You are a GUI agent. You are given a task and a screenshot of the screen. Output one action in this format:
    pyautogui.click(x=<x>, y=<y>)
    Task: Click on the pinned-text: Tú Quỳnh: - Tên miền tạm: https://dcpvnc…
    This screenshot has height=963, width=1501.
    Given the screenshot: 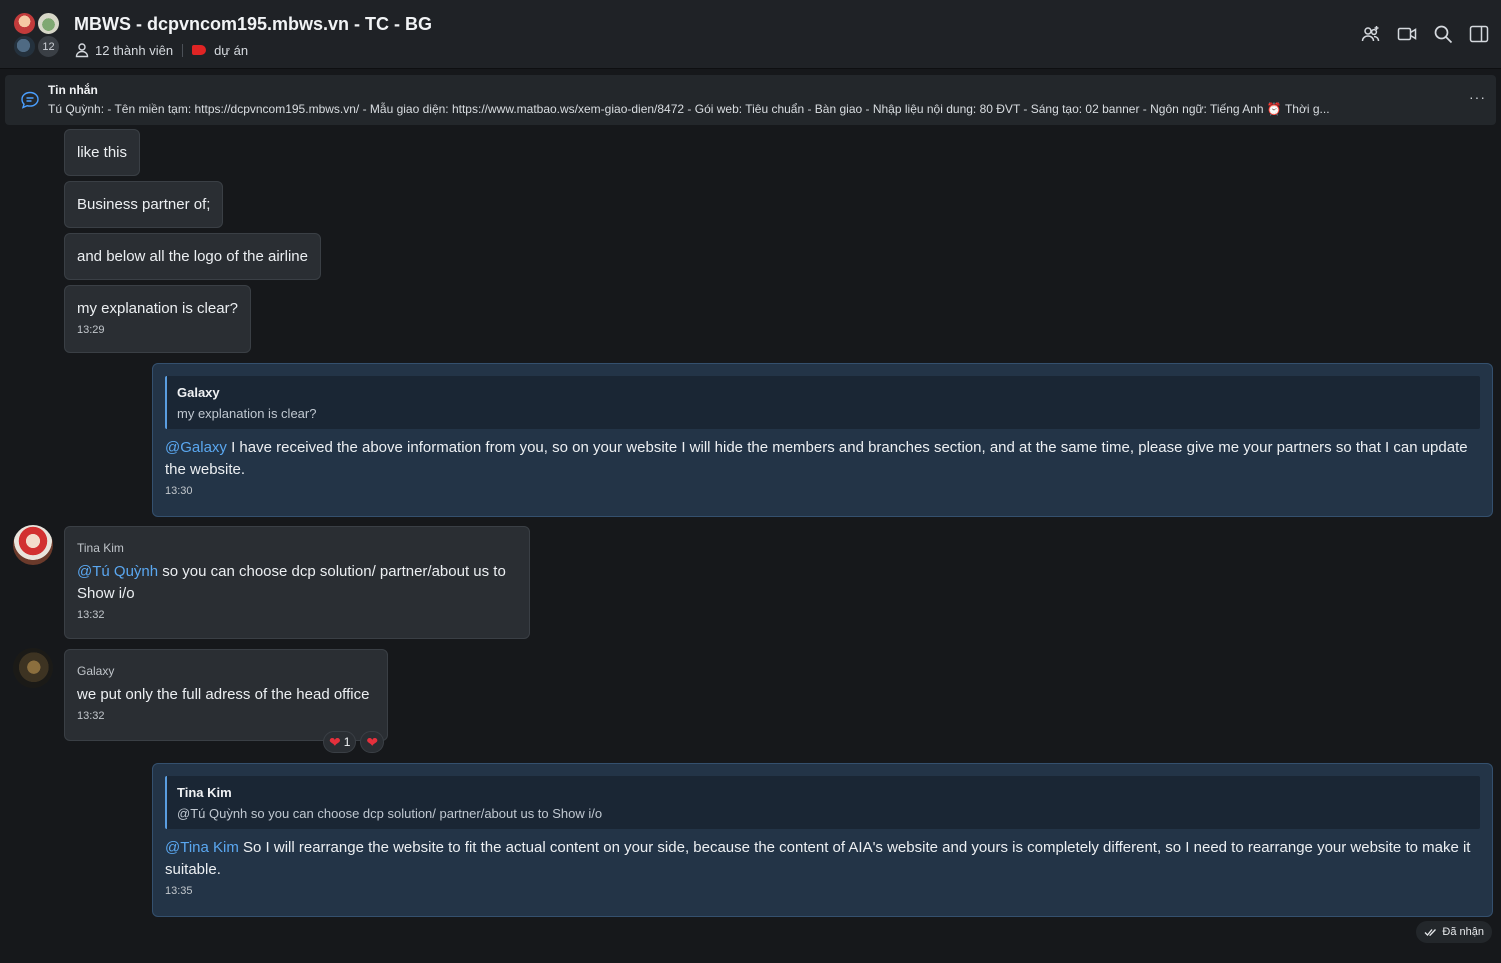 What is the action you would take?
    pyautogui.click(x=689, y=109)
    